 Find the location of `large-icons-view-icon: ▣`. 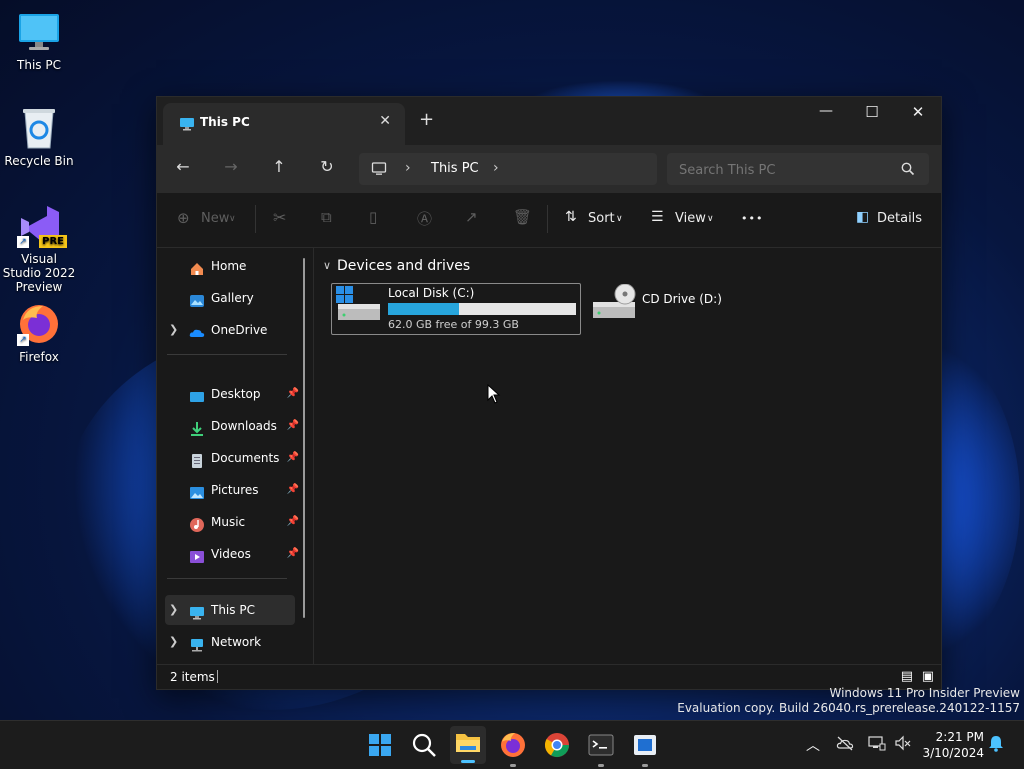

large-icons-view-icon: ▣ is located at coordinates (928, 676).